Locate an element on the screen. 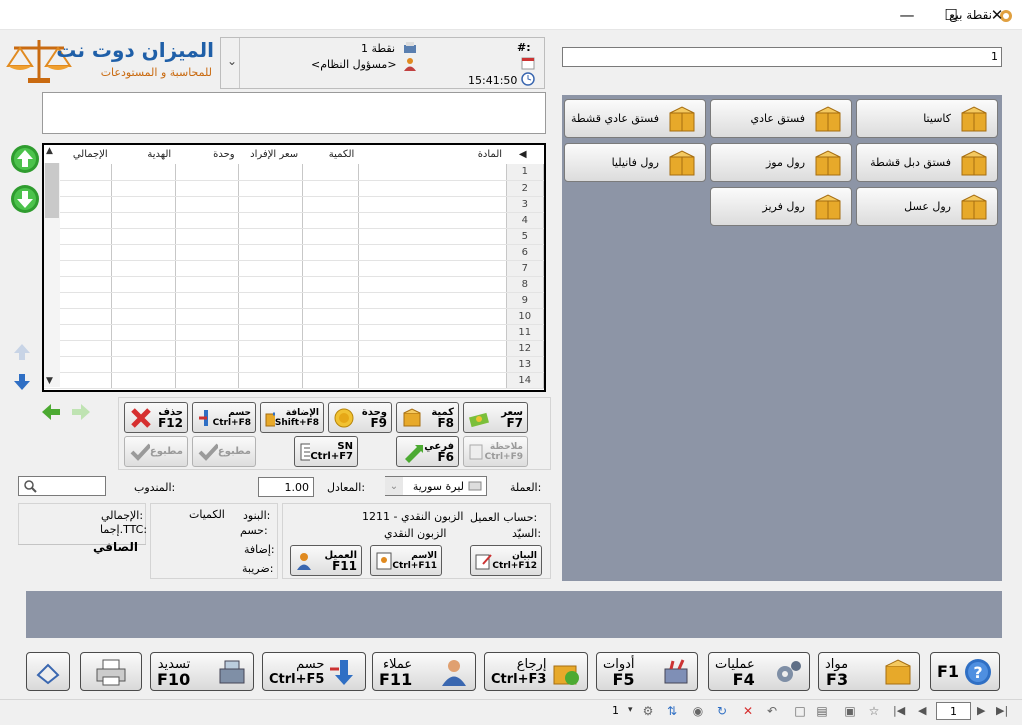 Image resolution: width=1022 pixels, height=725 pixels. operations-button: عمليات F4 is located at coordinates (759, 671).